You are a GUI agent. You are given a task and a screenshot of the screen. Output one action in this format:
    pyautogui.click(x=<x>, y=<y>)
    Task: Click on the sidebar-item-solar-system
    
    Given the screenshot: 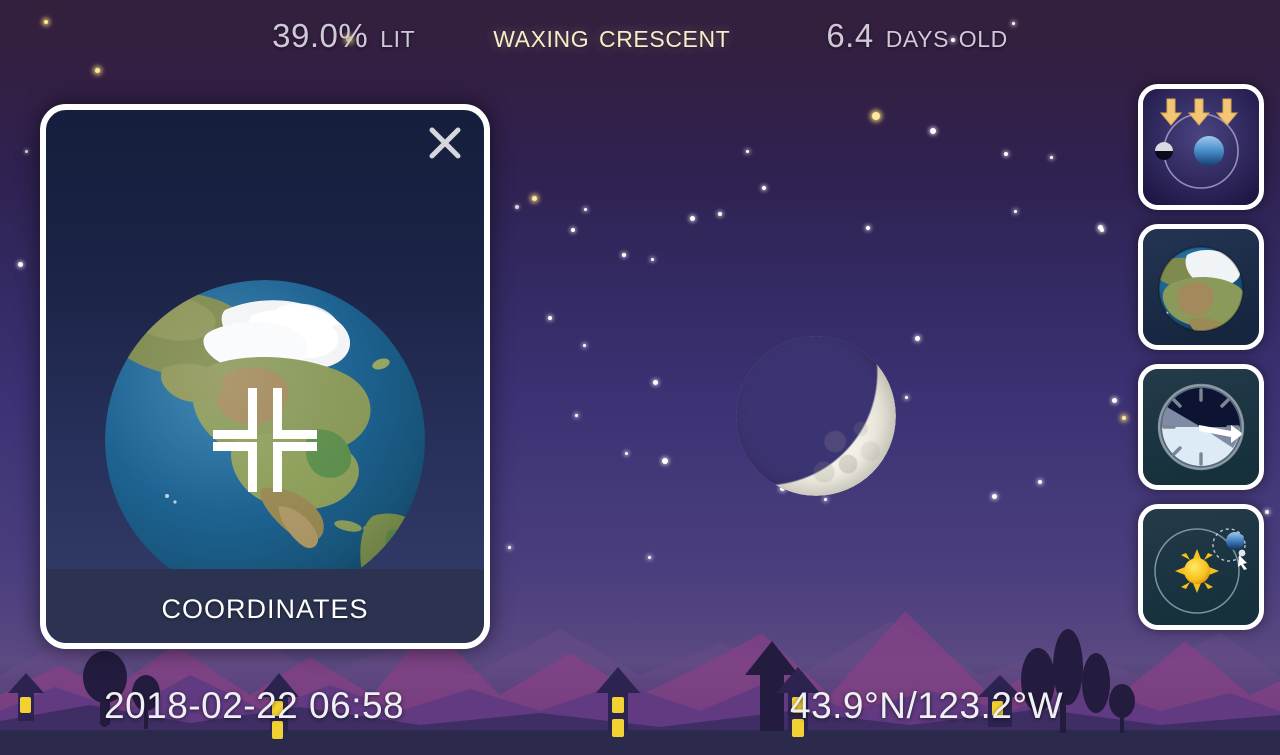 What is the action you would take?
    pyautogui.click(x=1201, y=567)
    